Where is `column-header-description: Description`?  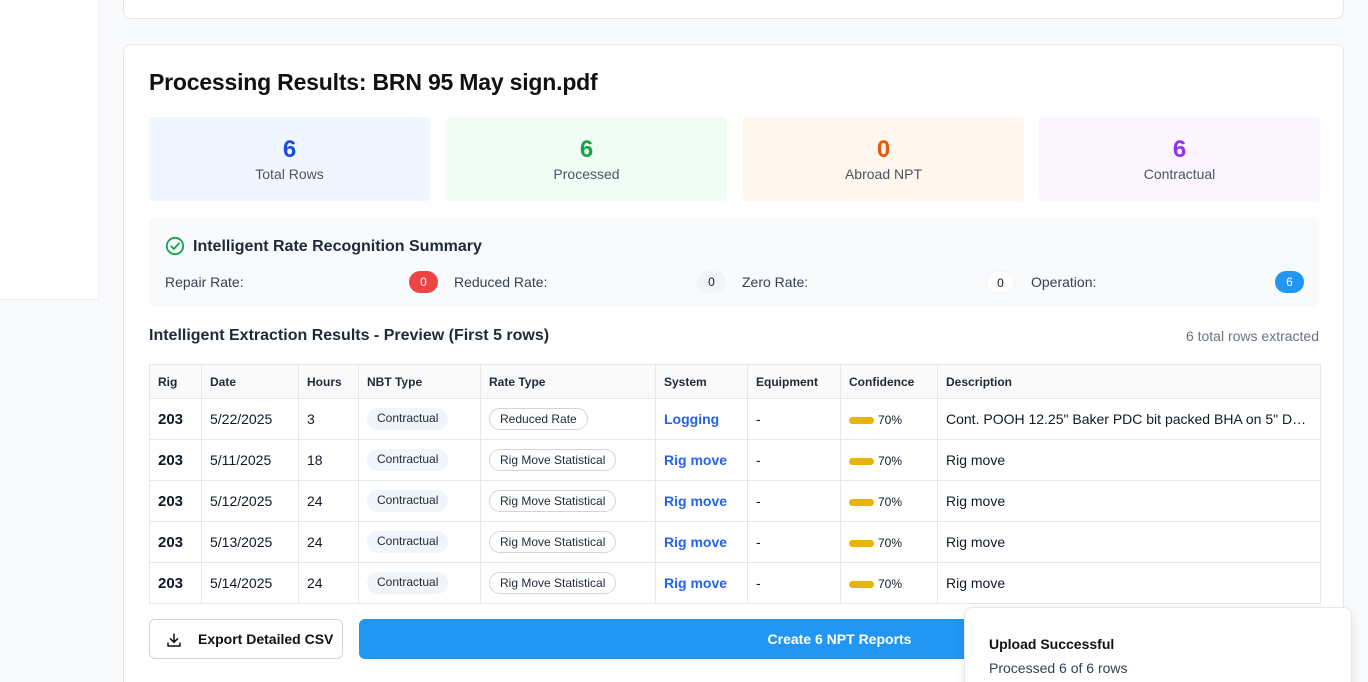
column-header-description: Description is located at coordinates (1129, 381).